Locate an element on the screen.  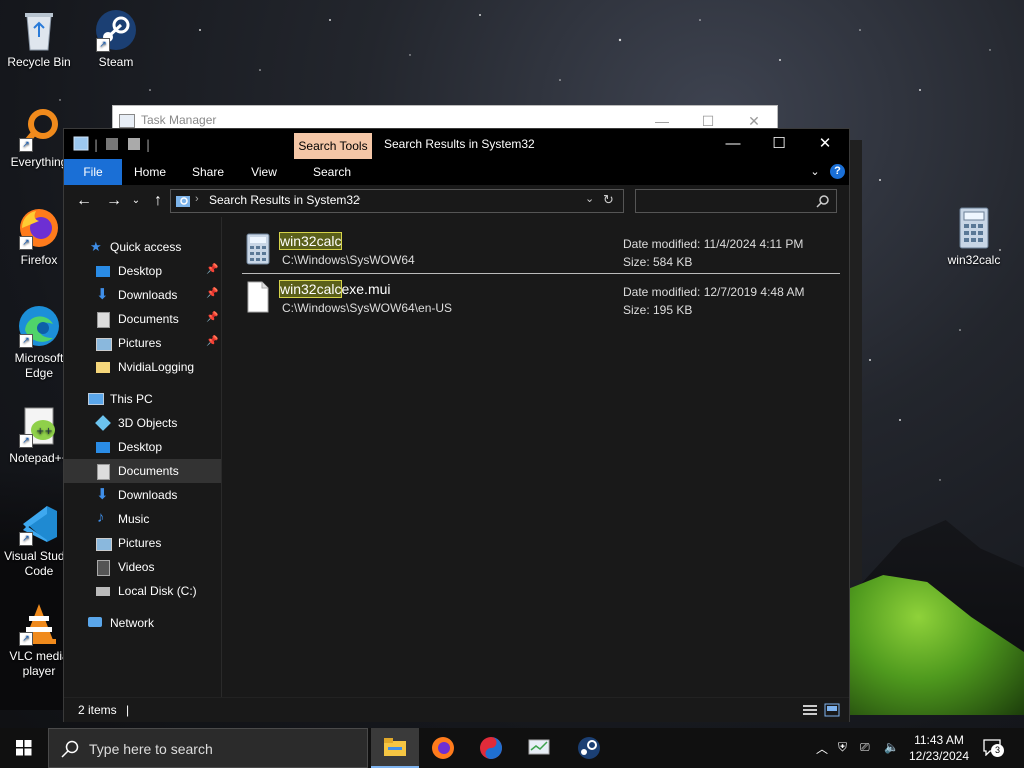
drive-icon is located at coordinates (103, 591).